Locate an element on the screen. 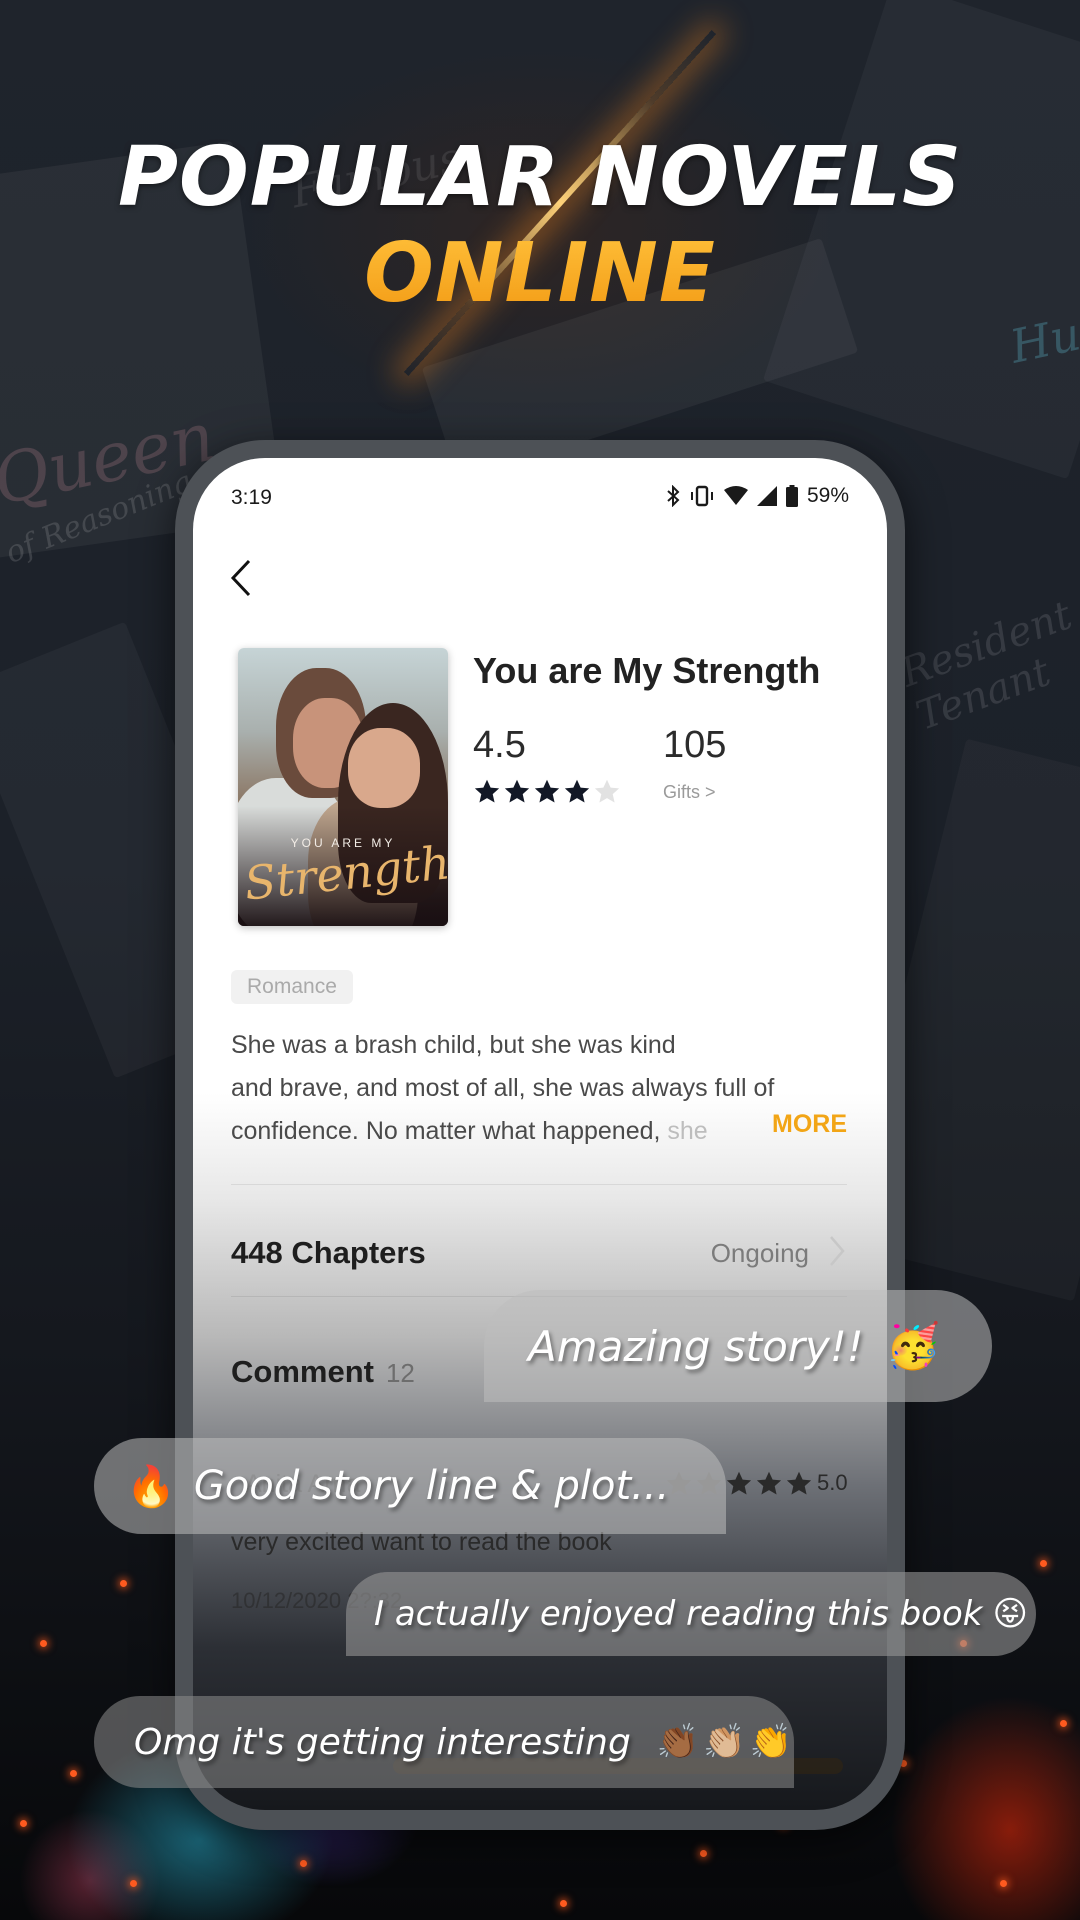 The image size is (1080, 1920). review-bubble: I actually enjoyed reading this book 😝 is located at coordinates (691, 1614).